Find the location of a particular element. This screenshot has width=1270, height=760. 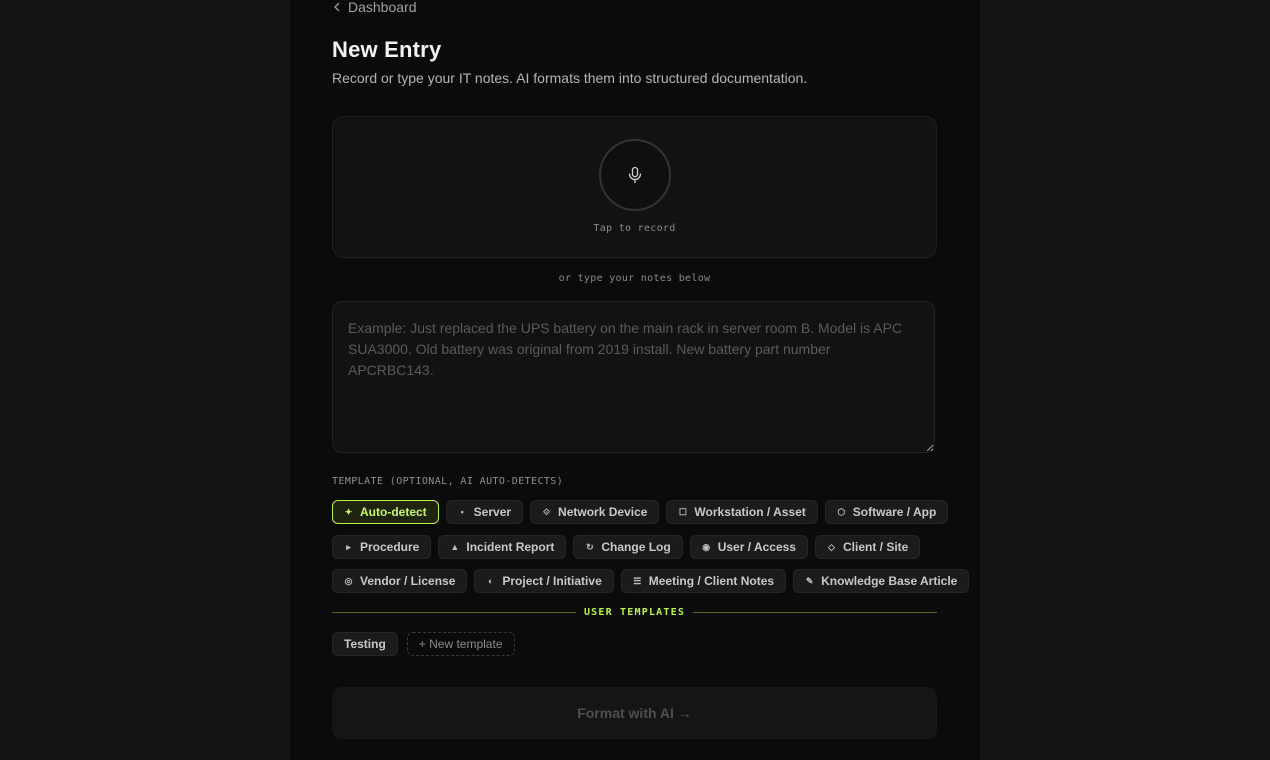

back-to-dashboard-link: Dashboard is located at coordinates (374, 8).